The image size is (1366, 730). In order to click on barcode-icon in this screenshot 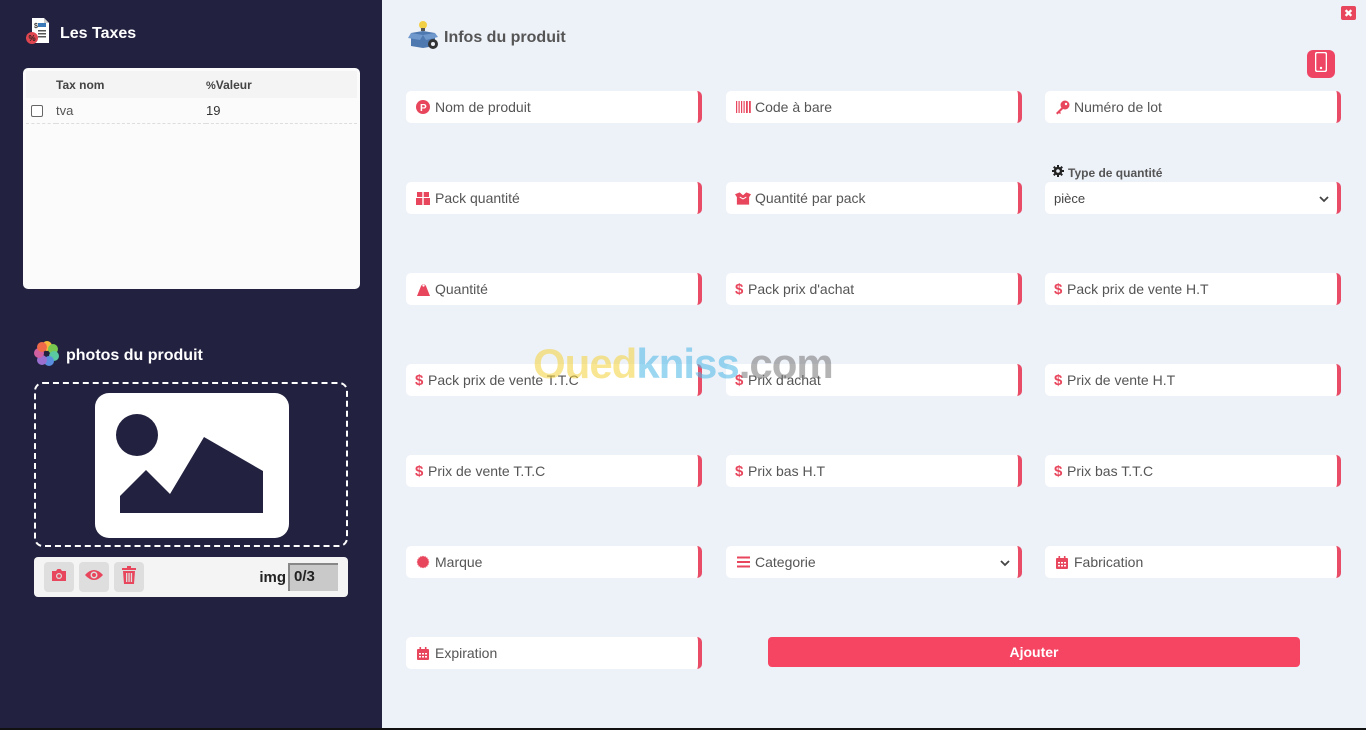, I will do `click(743, 107)`.